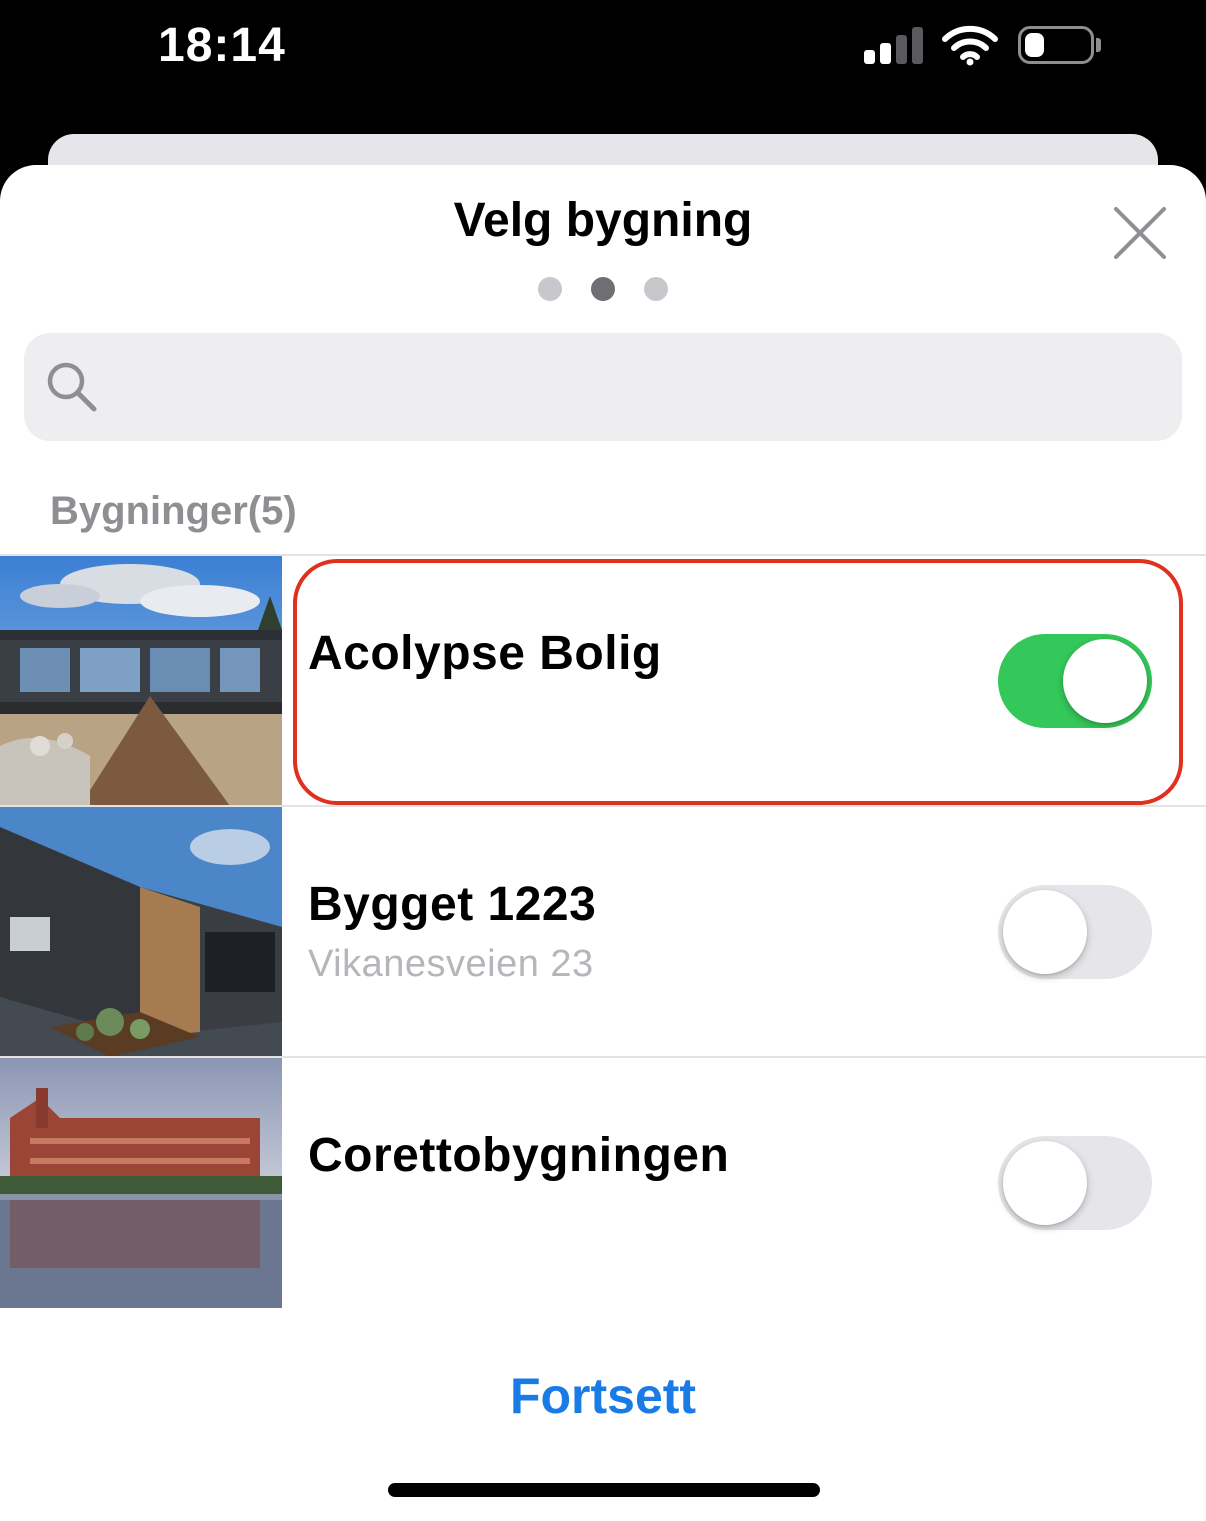  Describe the element at coordinates (452, 904) in the screenshot. I see `building-name: Bygget 1223` at that location.